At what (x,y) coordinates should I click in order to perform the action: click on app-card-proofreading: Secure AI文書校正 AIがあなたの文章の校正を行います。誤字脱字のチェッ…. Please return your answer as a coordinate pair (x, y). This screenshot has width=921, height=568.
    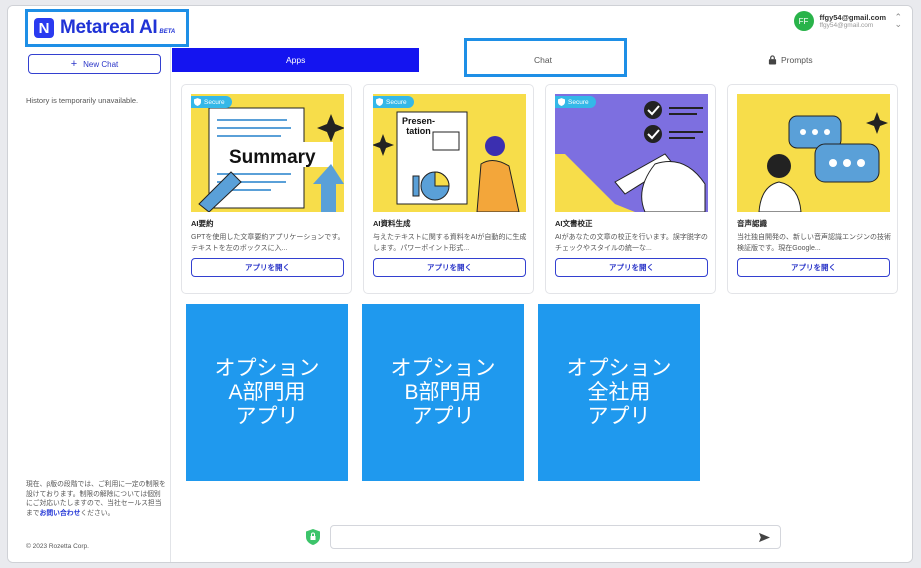
    Looking at the image, I should click on (630, 189).